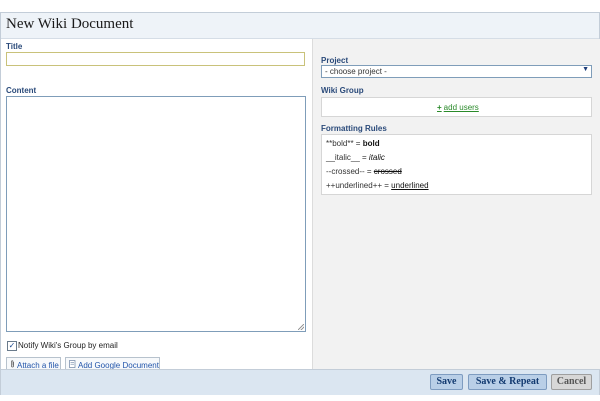 The height and width of the screenshot is (401, 600). I want to click on title-input, so click(155, 59).